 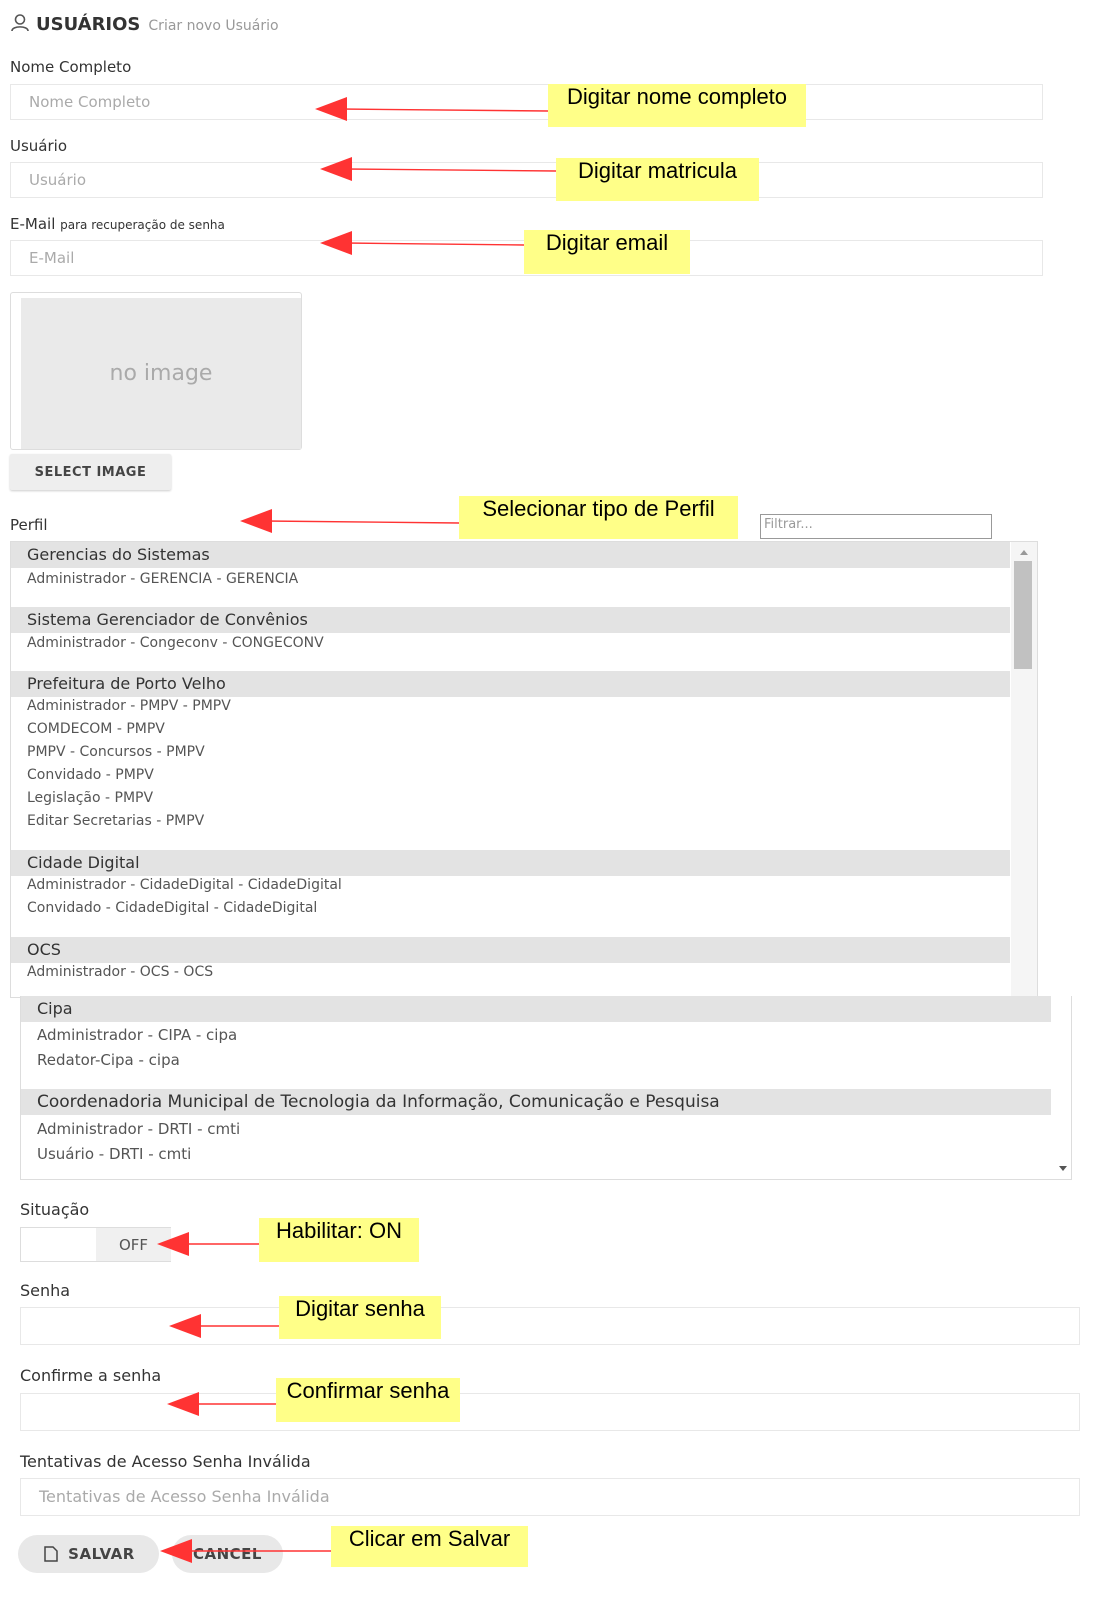 I want to click on annotation-text: Clicar em Salvar, so click(x=429, y=1538).